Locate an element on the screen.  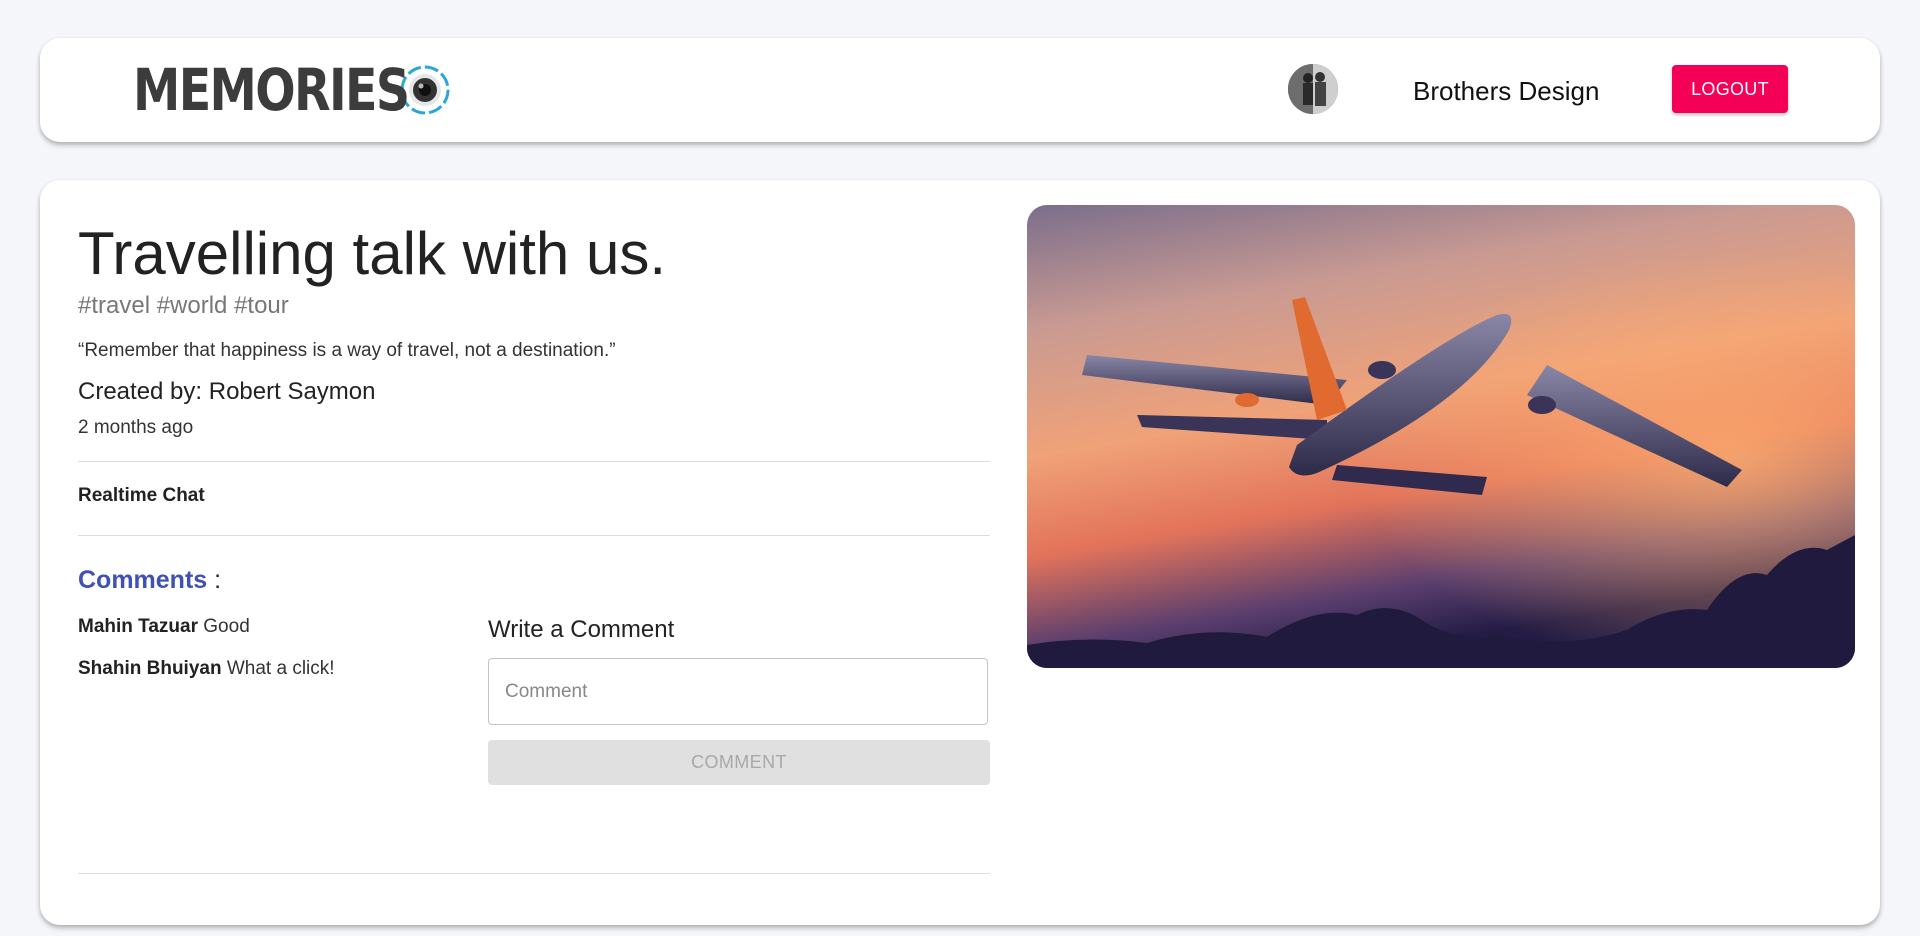
comments-heading-text: Comments is located at coordinates (143, 580).